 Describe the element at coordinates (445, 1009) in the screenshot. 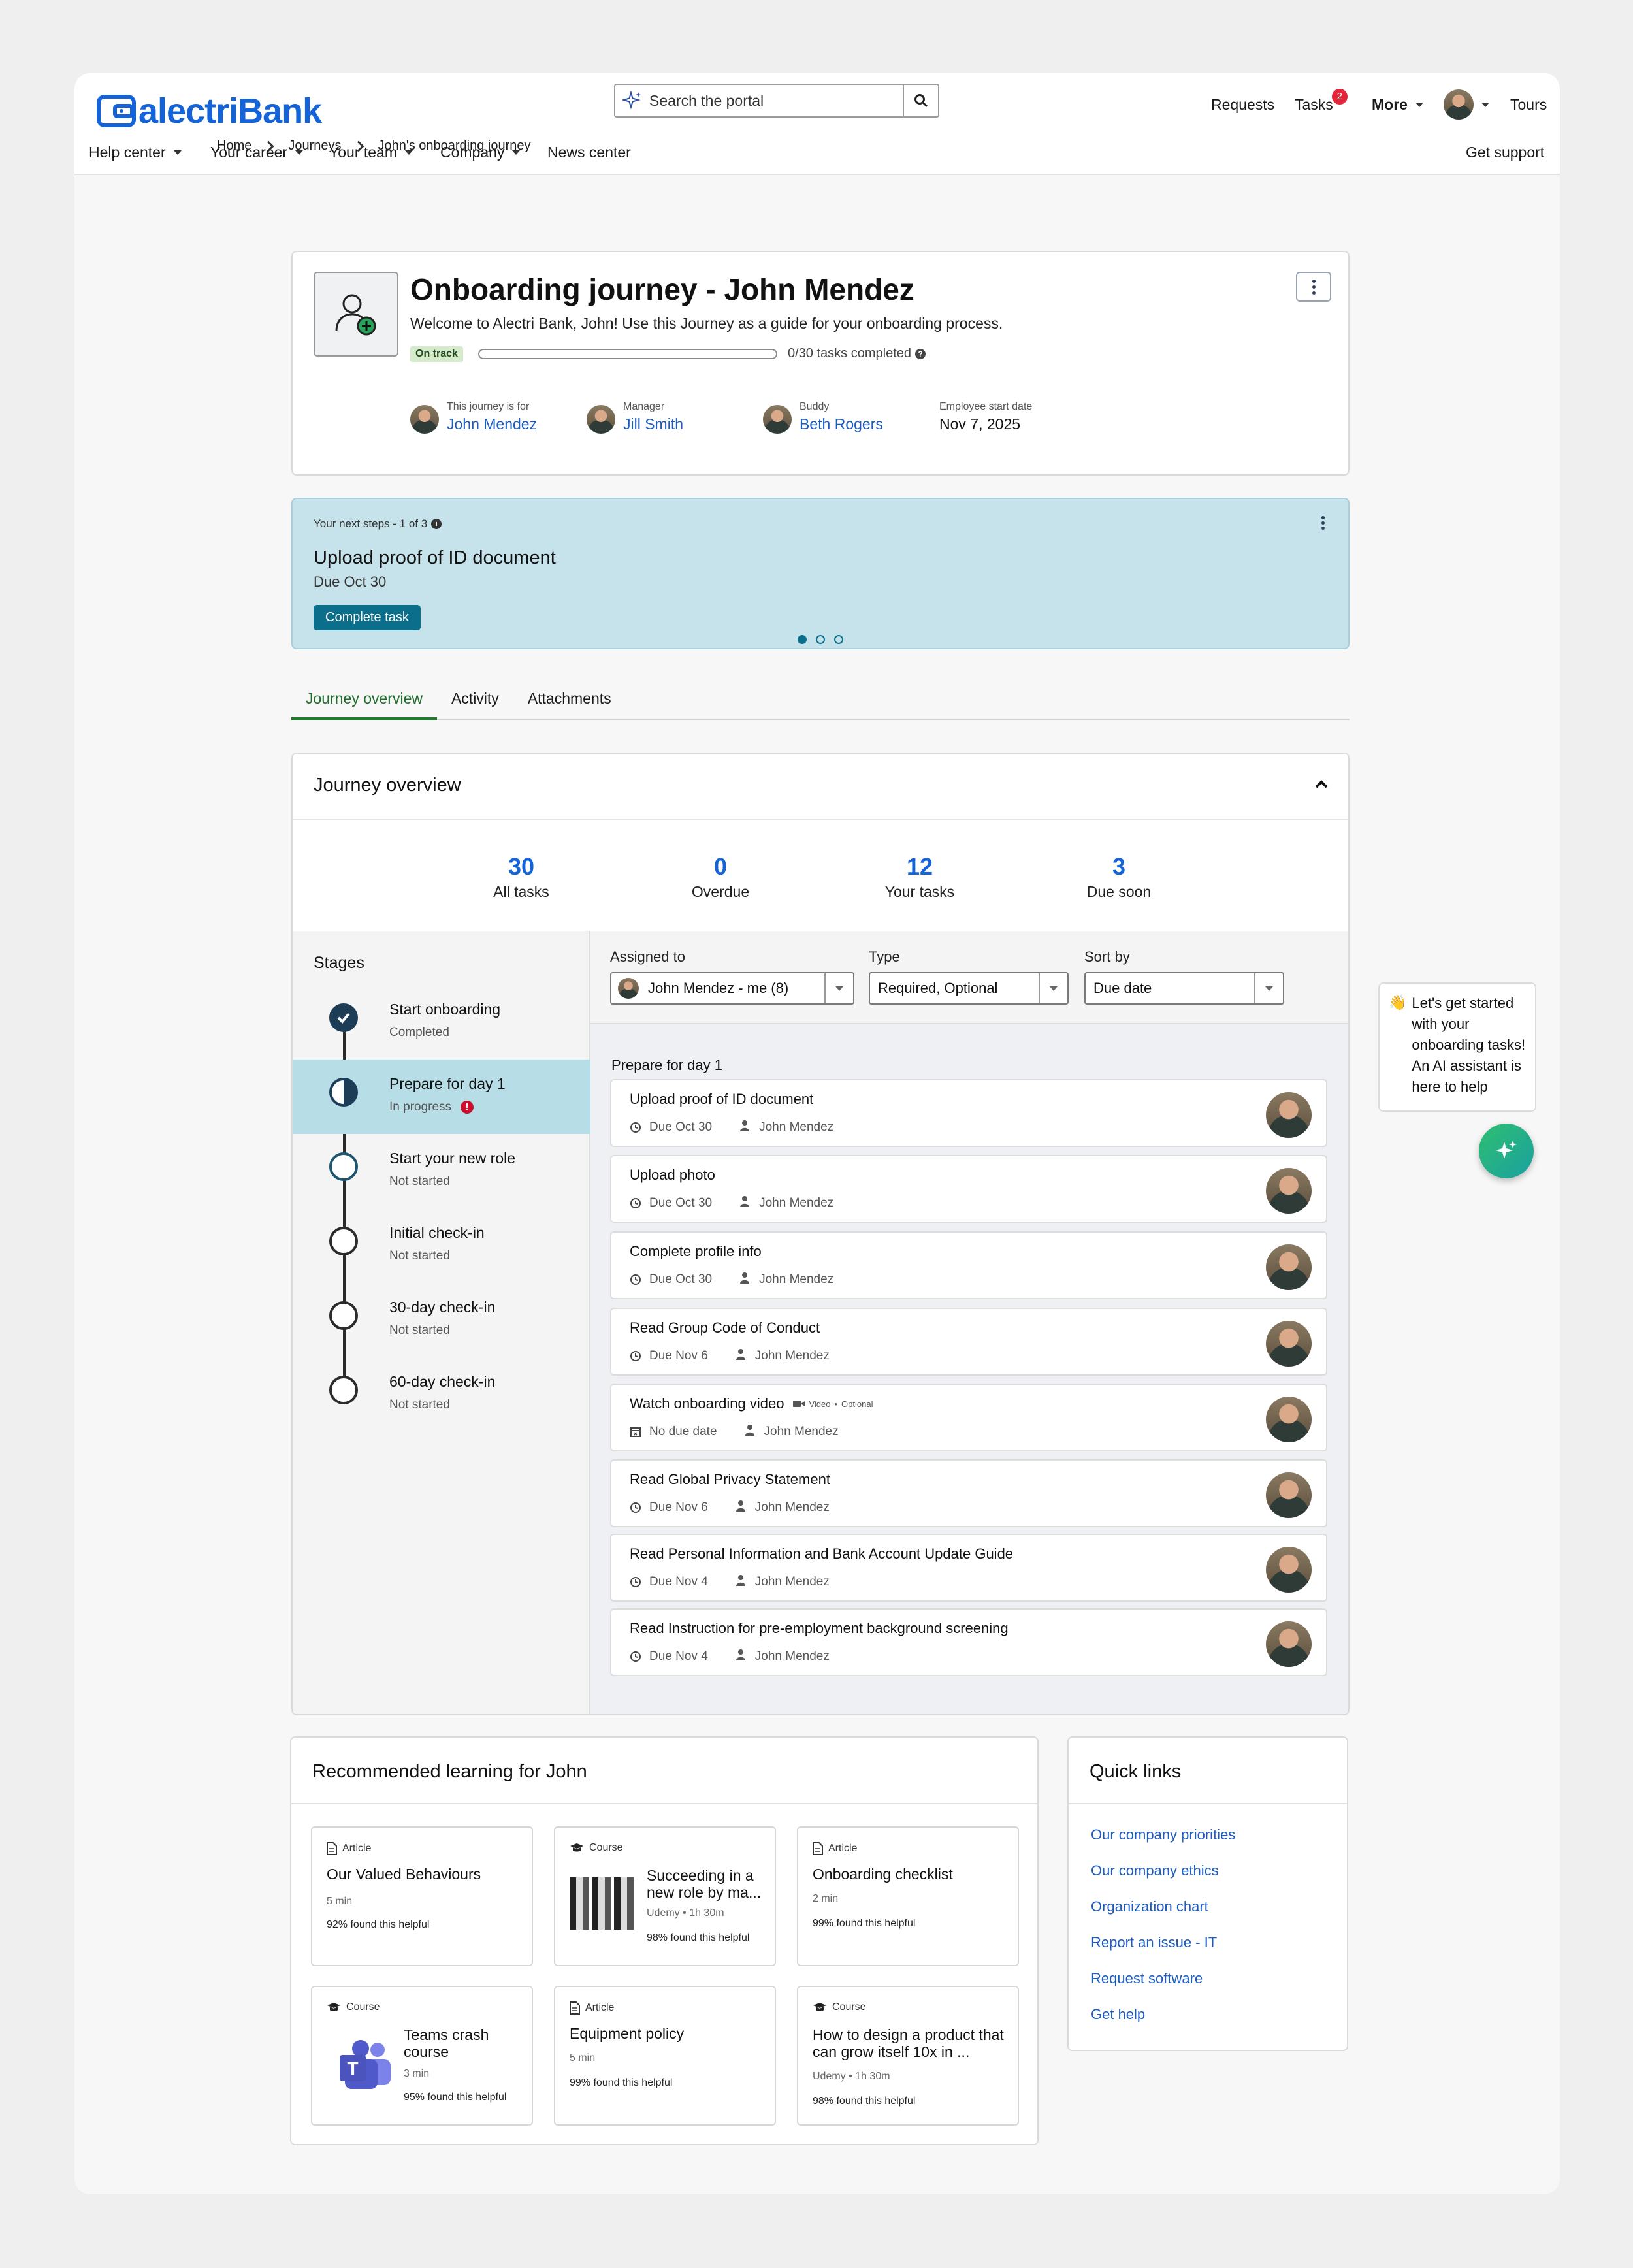

I see `stage-name: Start onboarding` at that location.